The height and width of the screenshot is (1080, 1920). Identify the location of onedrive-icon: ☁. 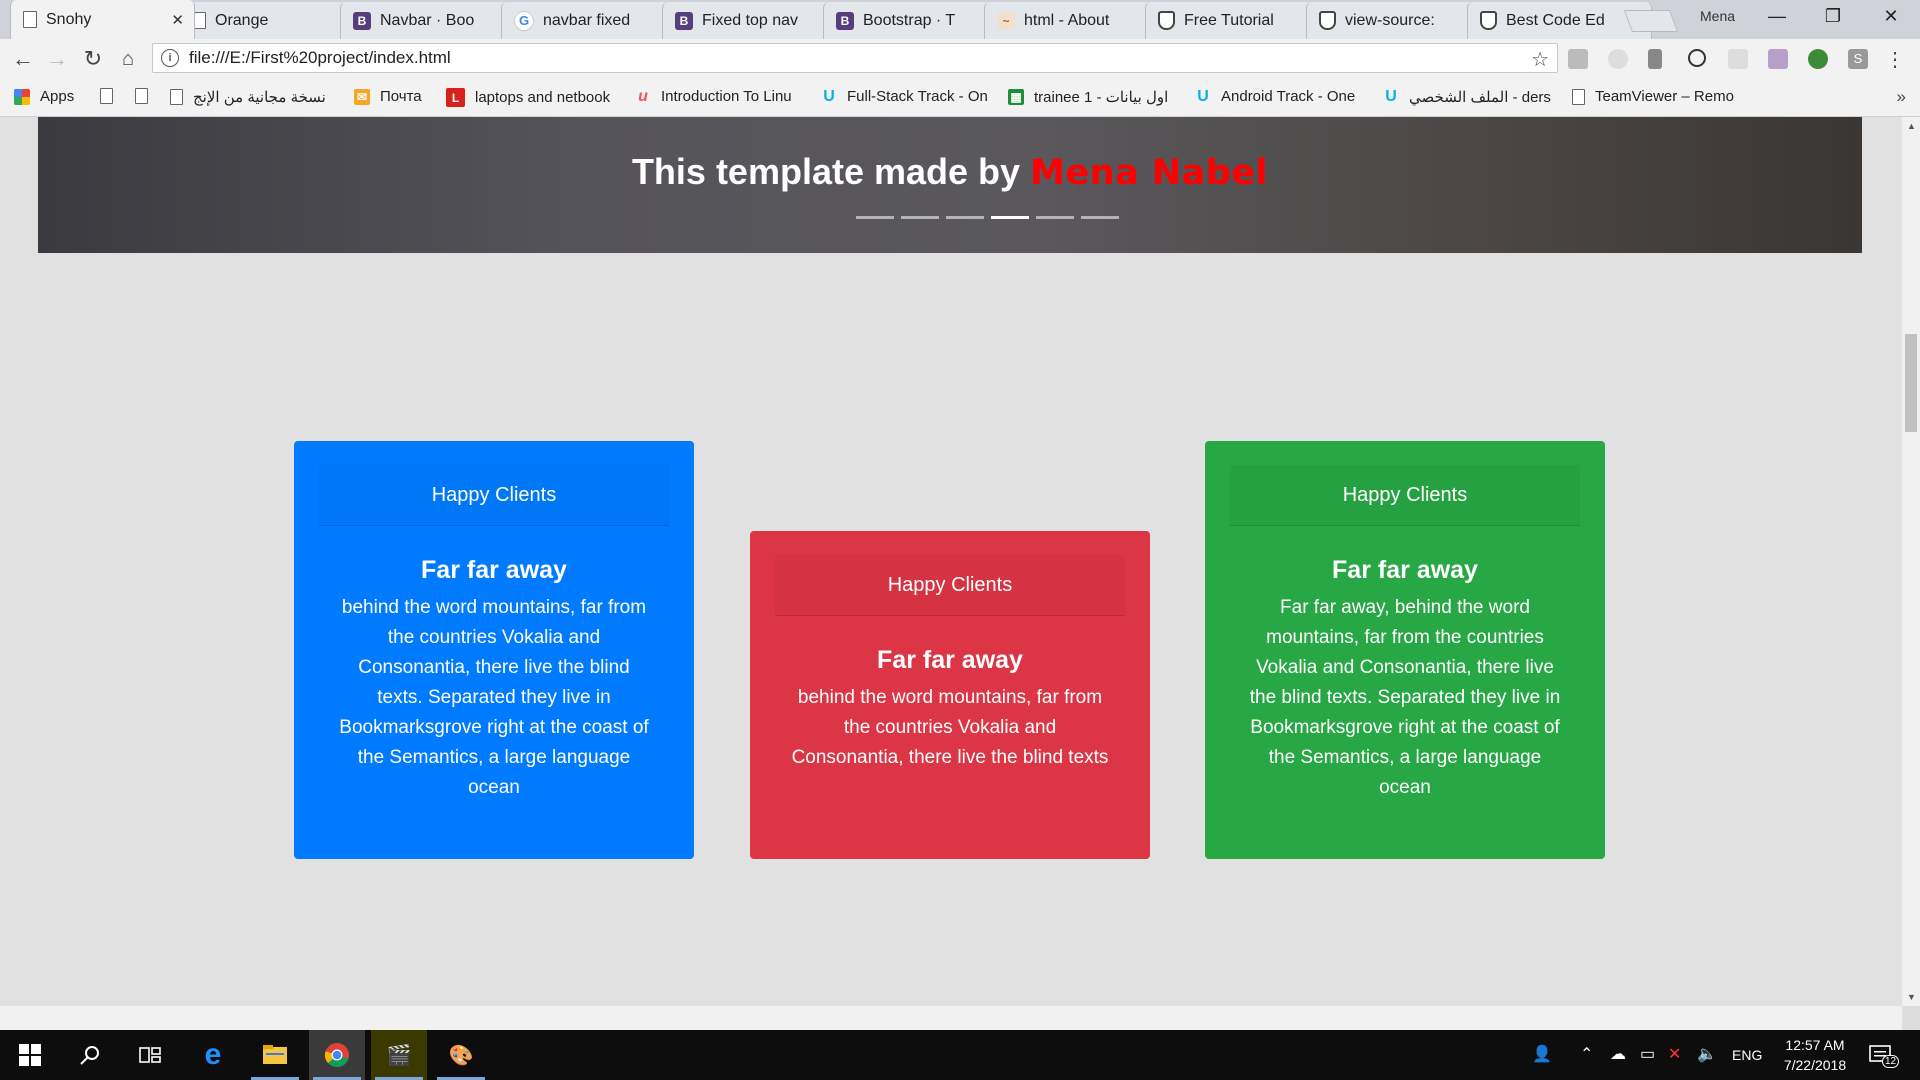
(1618, 1054).